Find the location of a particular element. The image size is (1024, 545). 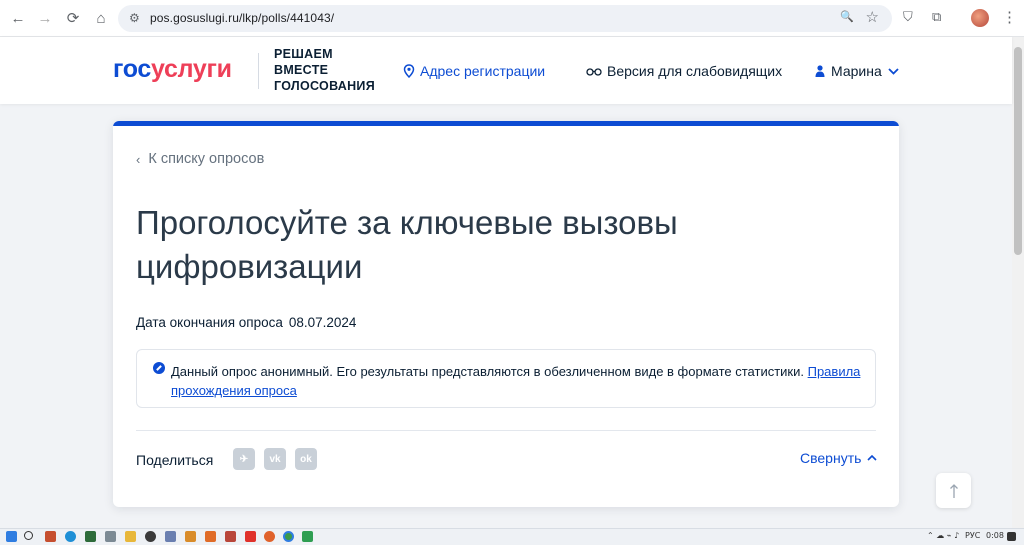

site-settings-icon: ⚙ is located at coordinates (134, 18).